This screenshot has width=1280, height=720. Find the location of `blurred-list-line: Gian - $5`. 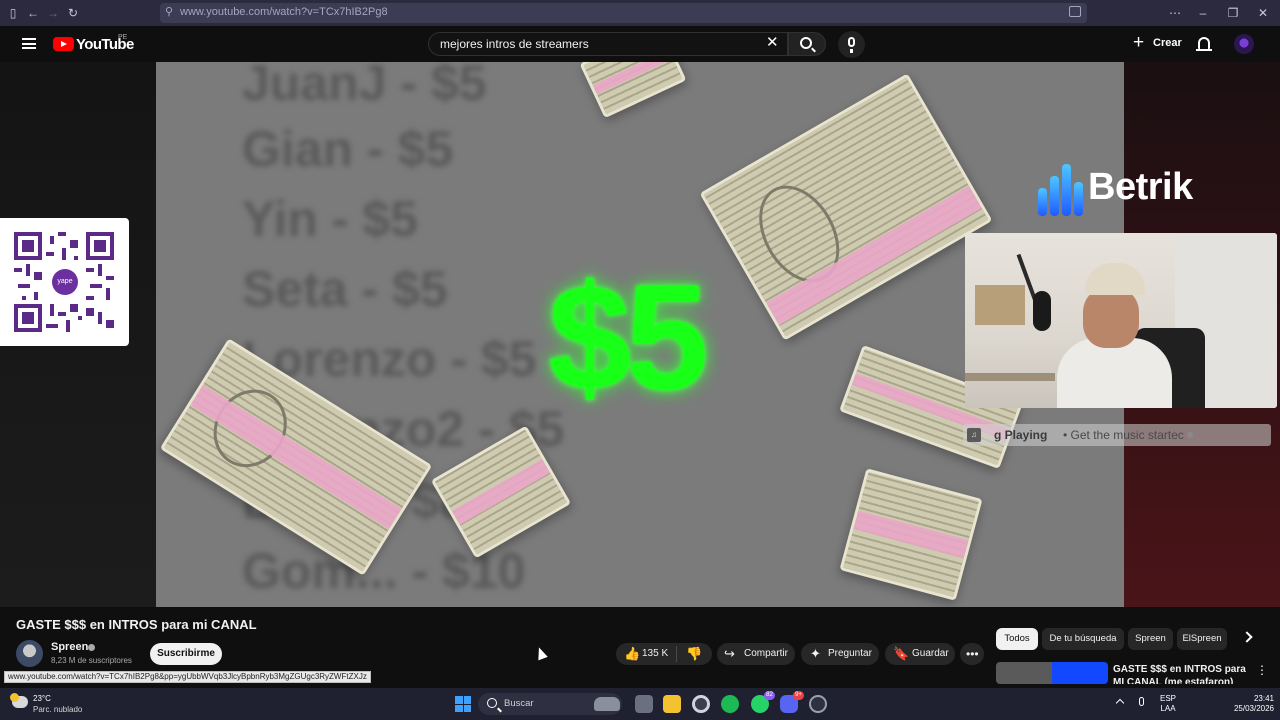

blurred-list-line: Gian - $5 is located at coordinates (348, 149).